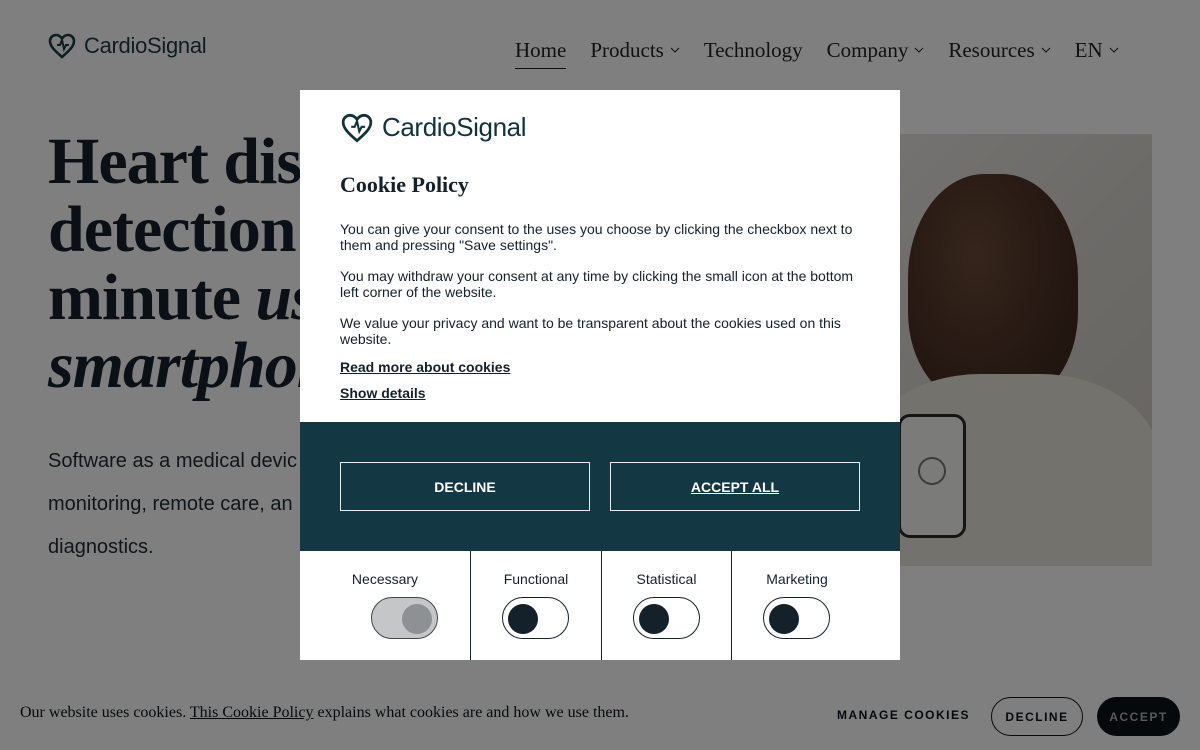 The image size is (1200, 750). I want to click on marketing-toggle, so click(796, 618).